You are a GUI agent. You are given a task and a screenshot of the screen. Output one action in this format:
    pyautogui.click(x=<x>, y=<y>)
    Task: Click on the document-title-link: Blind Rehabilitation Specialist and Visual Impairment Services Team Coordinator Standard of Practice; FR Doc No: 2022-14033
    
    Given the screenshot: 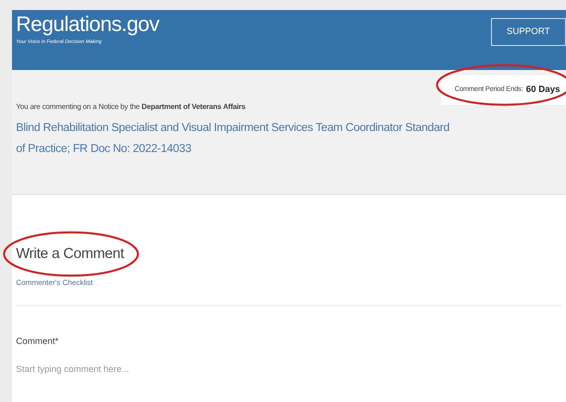 What is the action you would take?
    pyautogui.click(x=236, y=139)
    